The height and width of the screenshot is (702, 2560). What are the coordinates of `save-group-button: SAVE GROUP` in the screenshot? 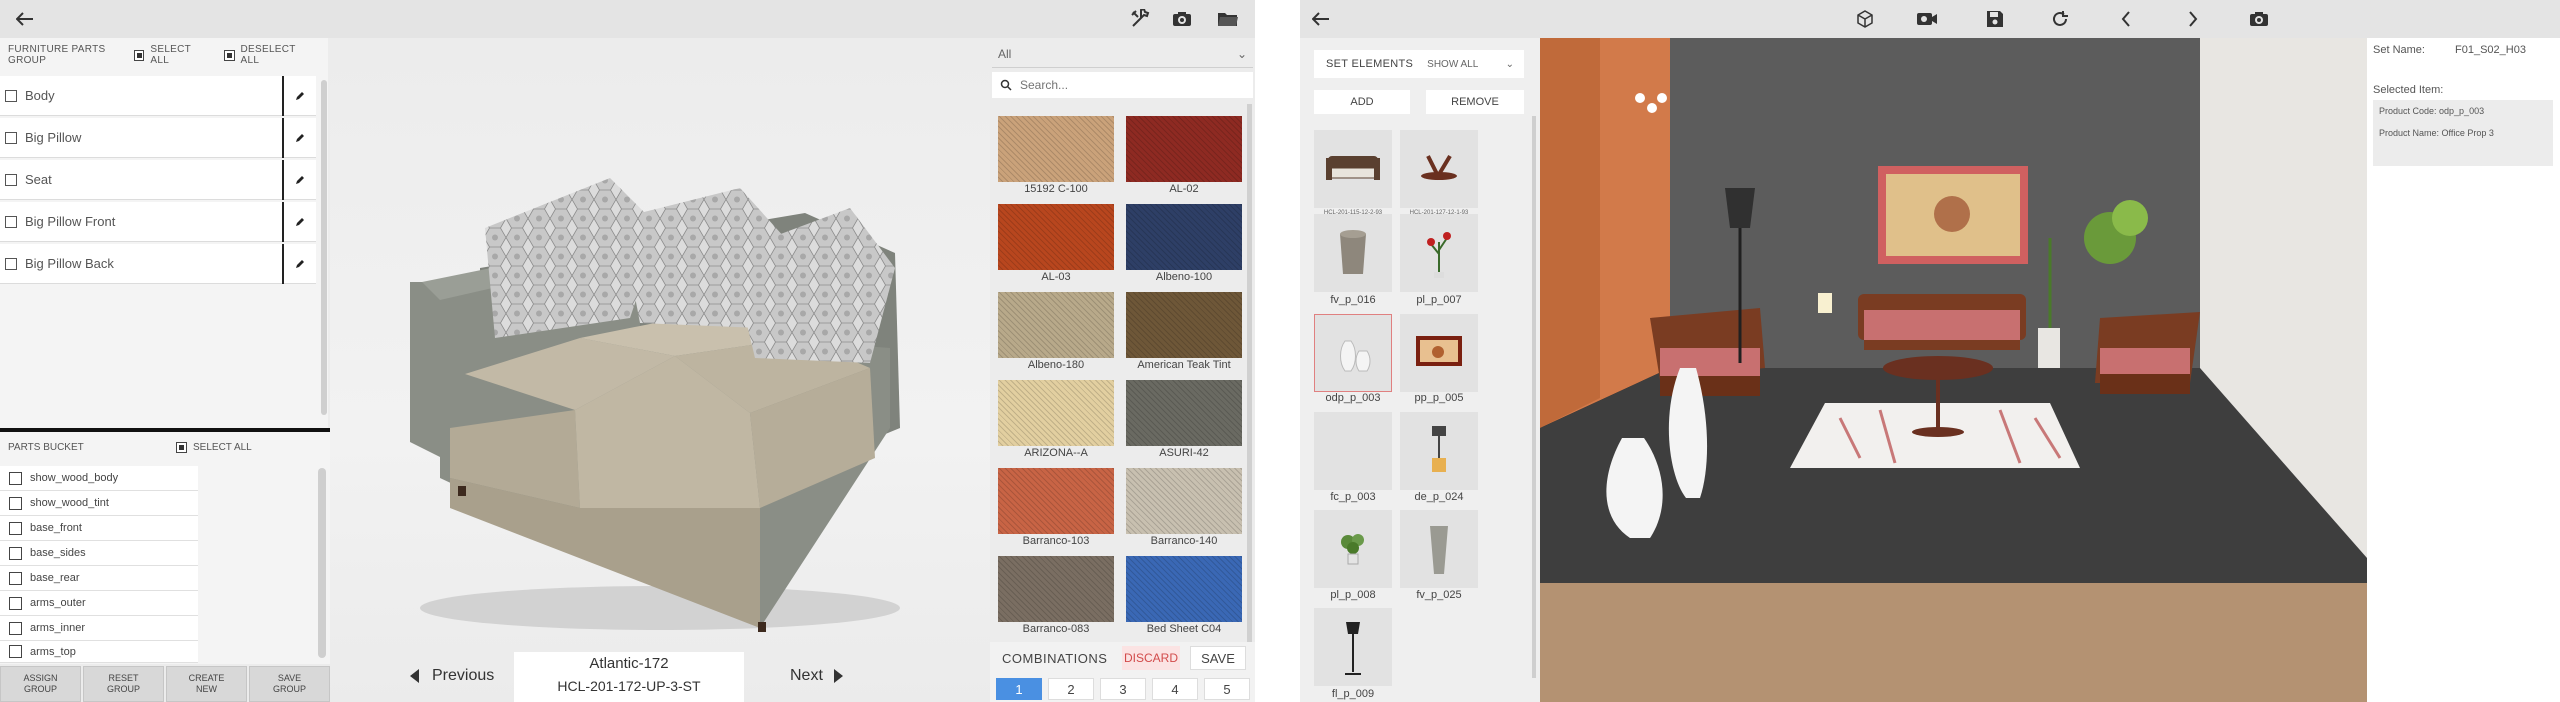 It's located at (289, 684).